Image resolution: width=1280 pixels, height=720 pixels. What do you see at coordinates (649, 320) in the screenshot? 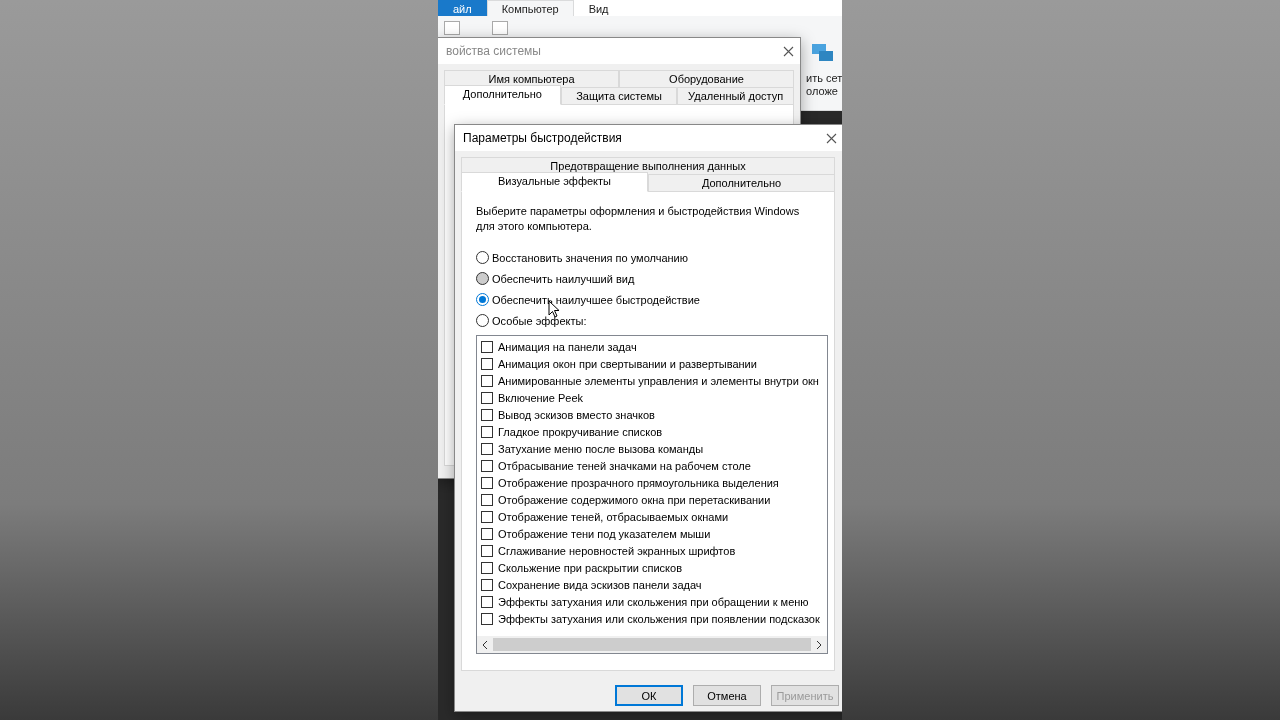
I see `radio-option: Особые эффекты:` at bounding box center [649, 320].